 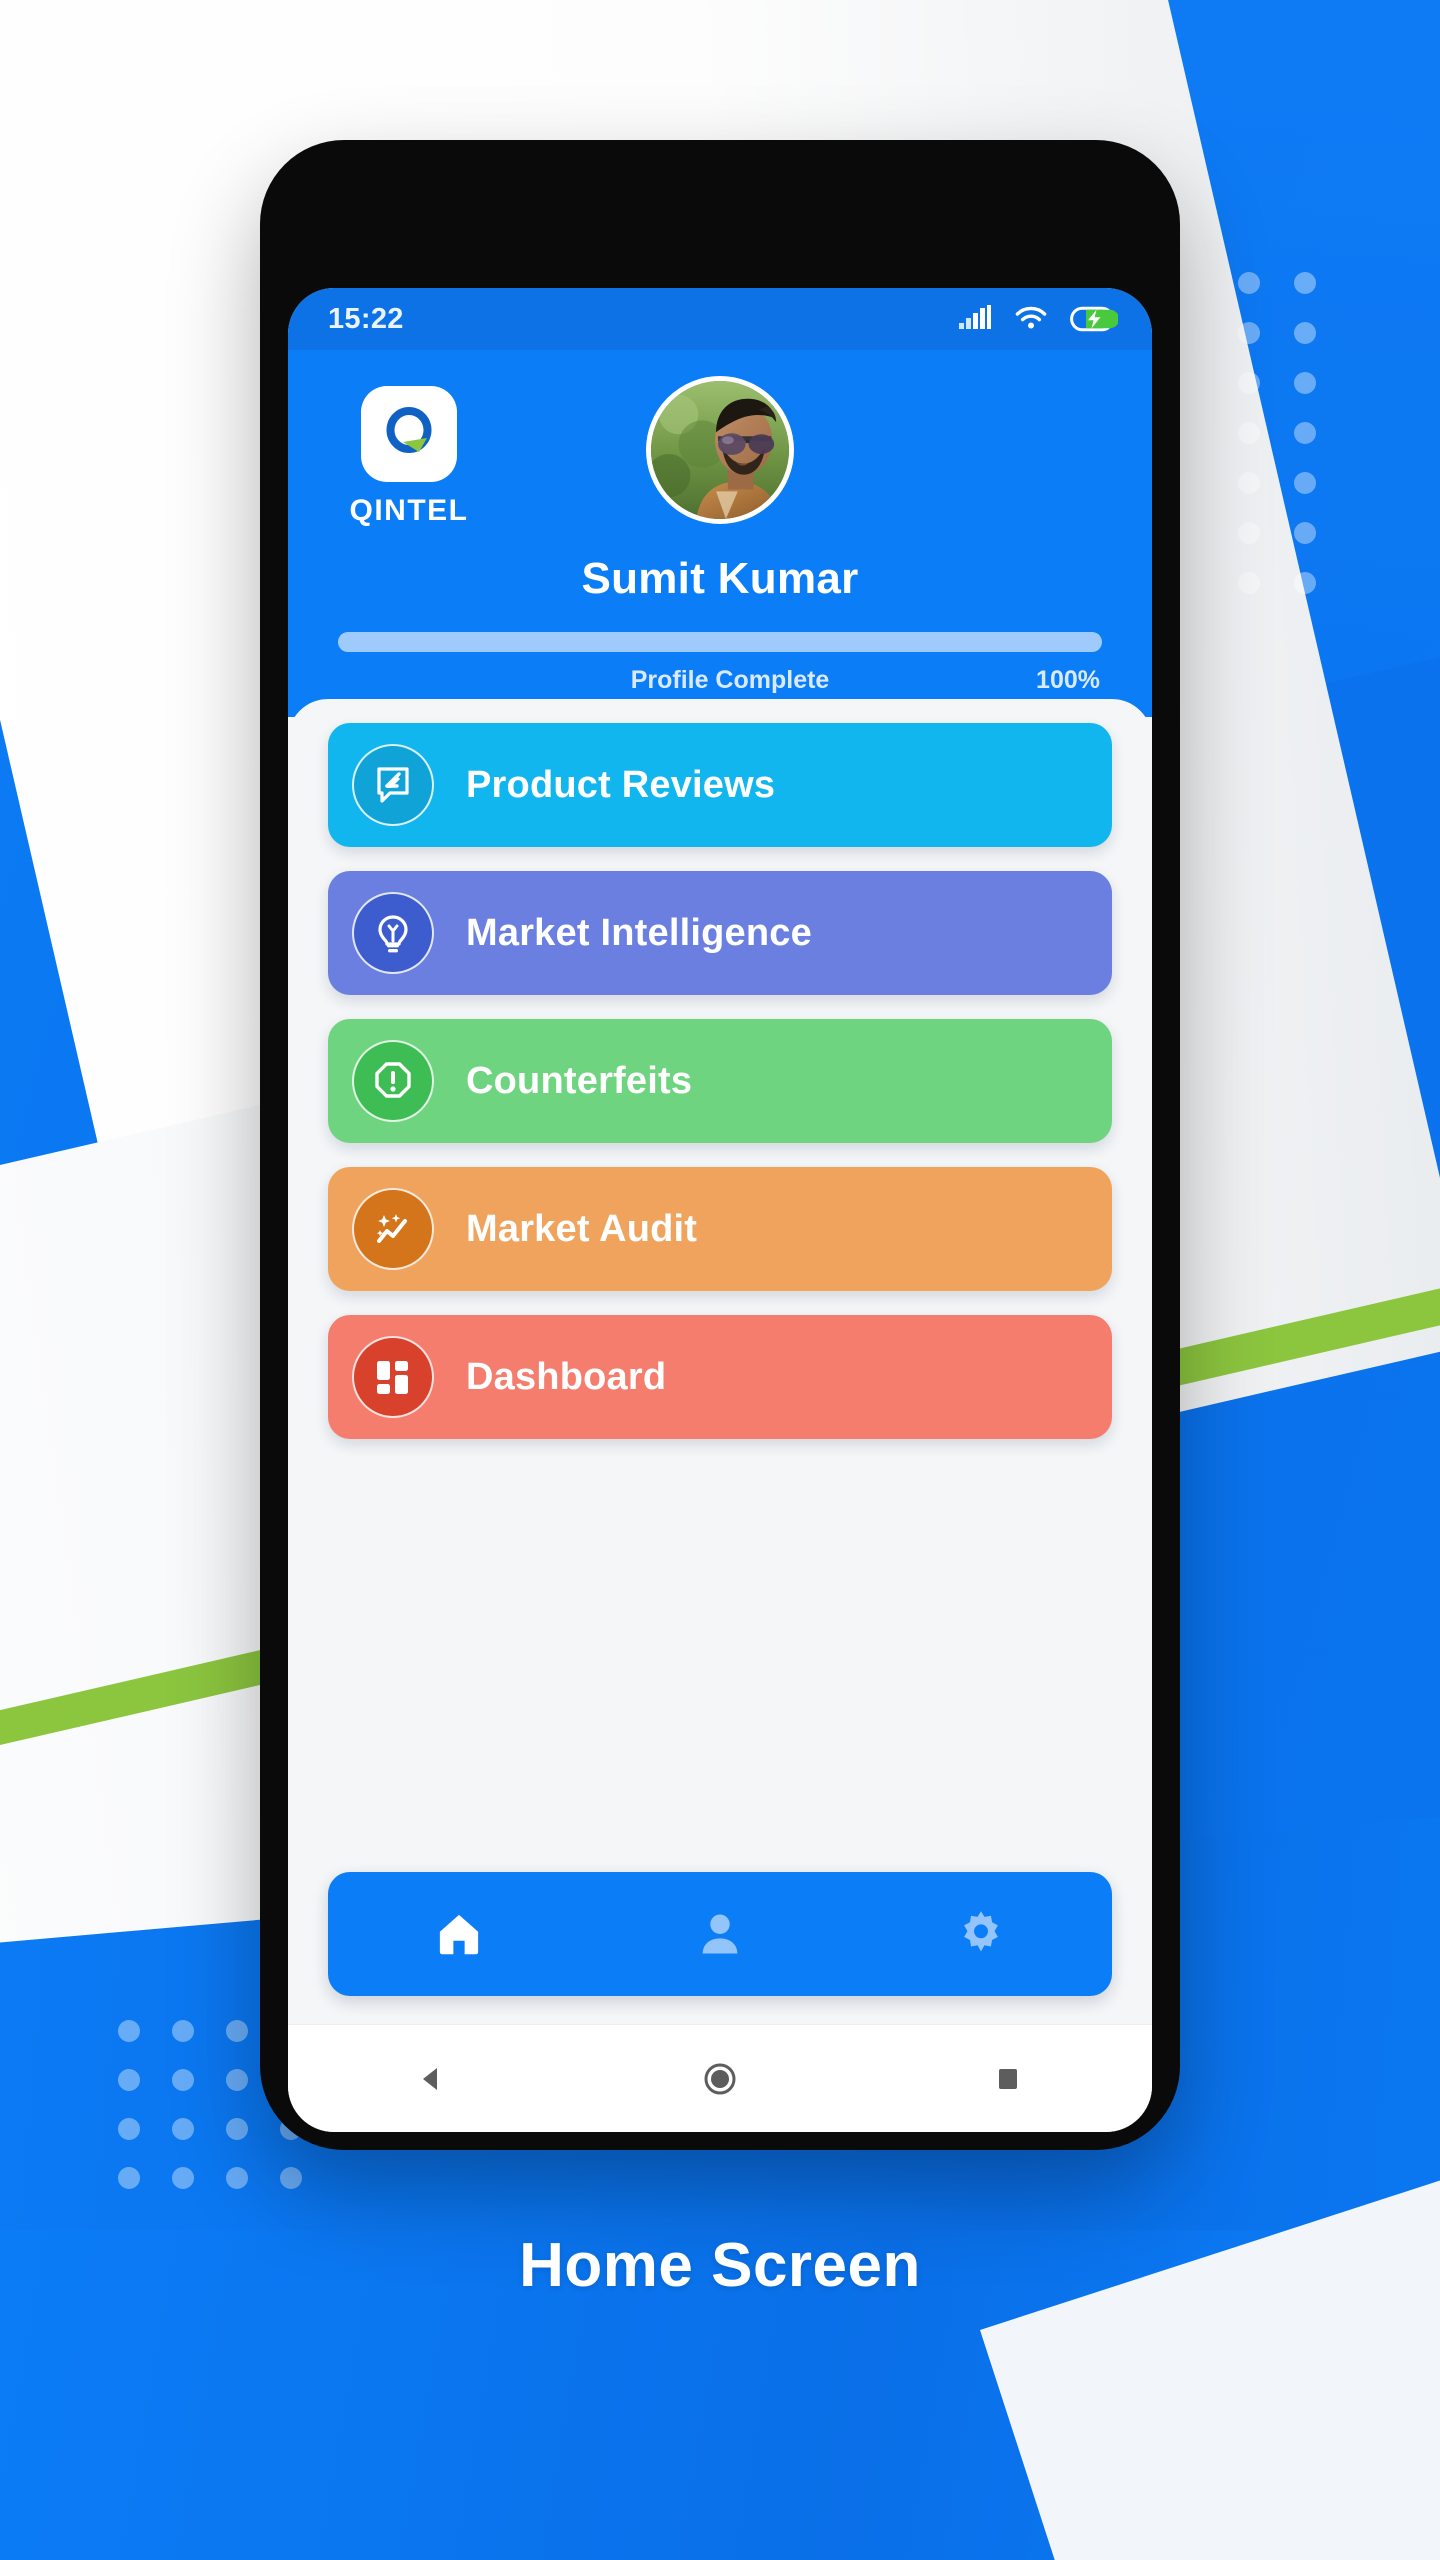 I want to click on system-recents-button, so click(x=1008, y=2079).